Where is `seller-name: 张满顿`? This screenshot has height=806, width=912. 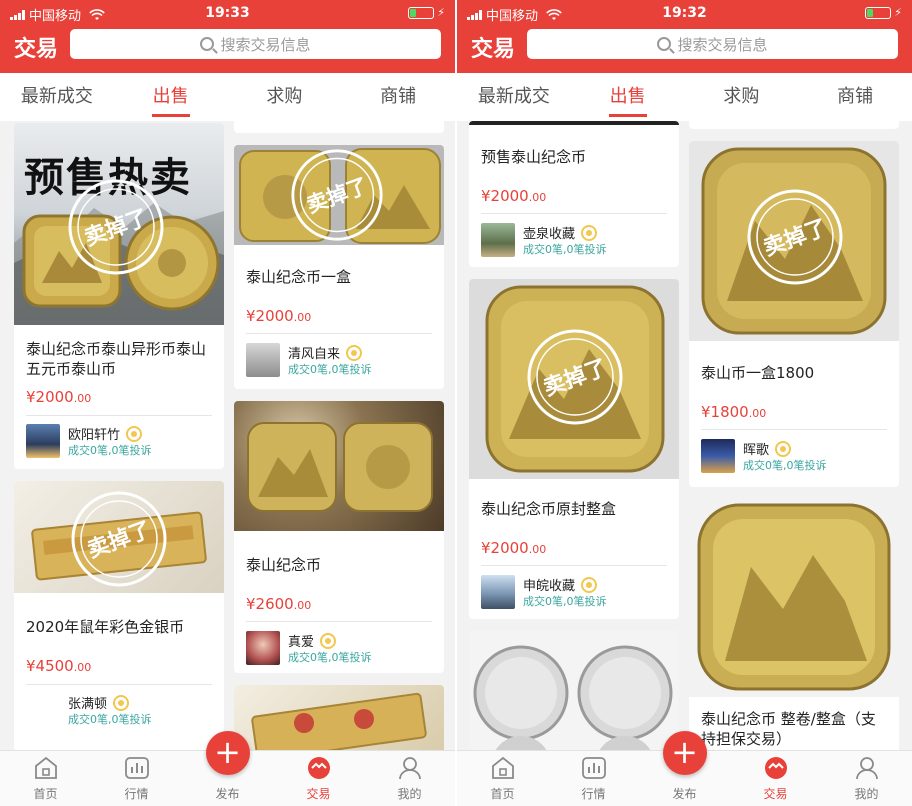
seller-name: 张满顿 is located at coordinates (88, 704).